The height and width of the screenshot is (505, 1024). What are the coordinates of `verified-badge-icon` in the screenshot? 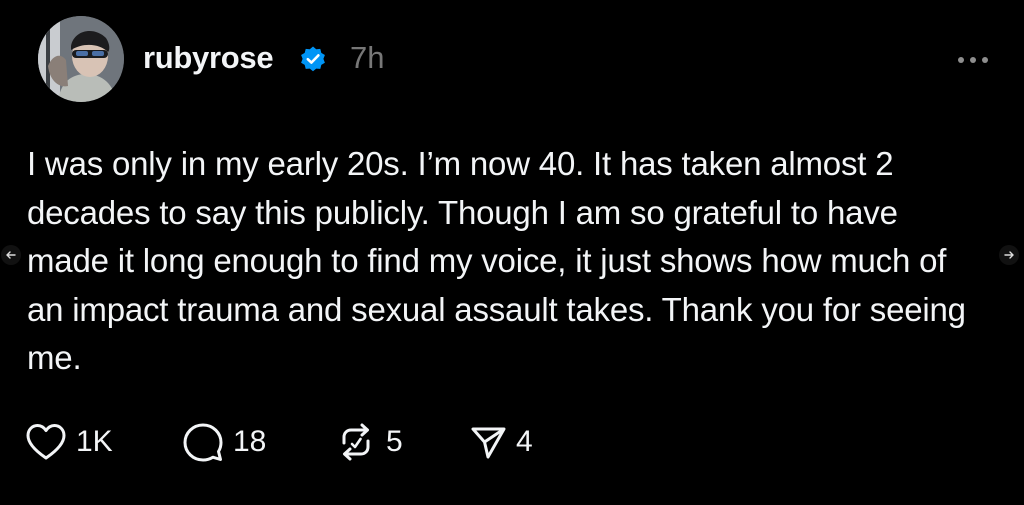 It's located at (313, 59).